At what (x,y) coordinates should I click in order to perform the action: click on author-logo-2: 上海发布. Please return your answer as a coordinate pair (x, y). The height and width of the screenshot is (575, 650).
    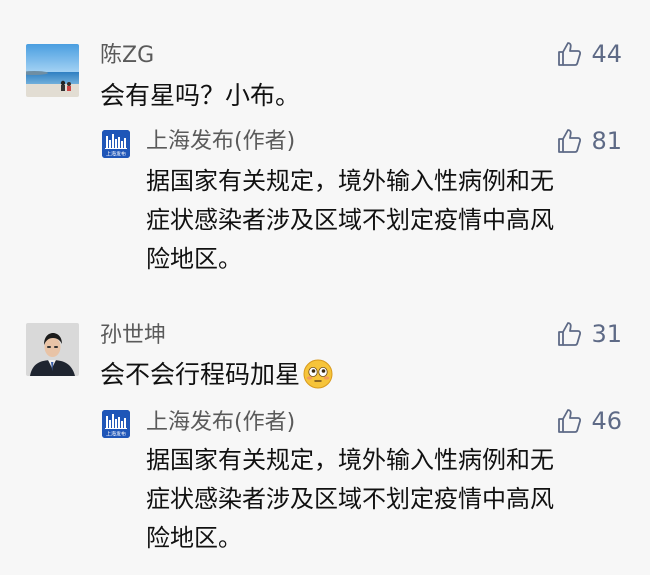
    Looking at the image, I should click on (116, 424).